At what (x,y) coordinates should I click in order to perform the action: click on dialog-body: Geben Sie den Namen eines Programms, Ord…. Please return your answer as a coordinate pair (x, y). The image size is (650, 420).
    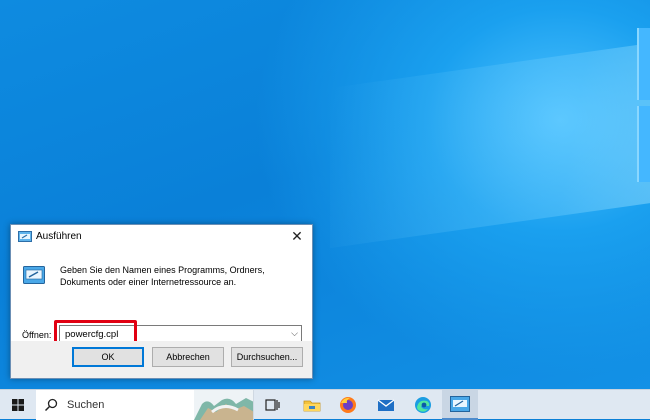
    Looking at the image, I should click on (161, 299).